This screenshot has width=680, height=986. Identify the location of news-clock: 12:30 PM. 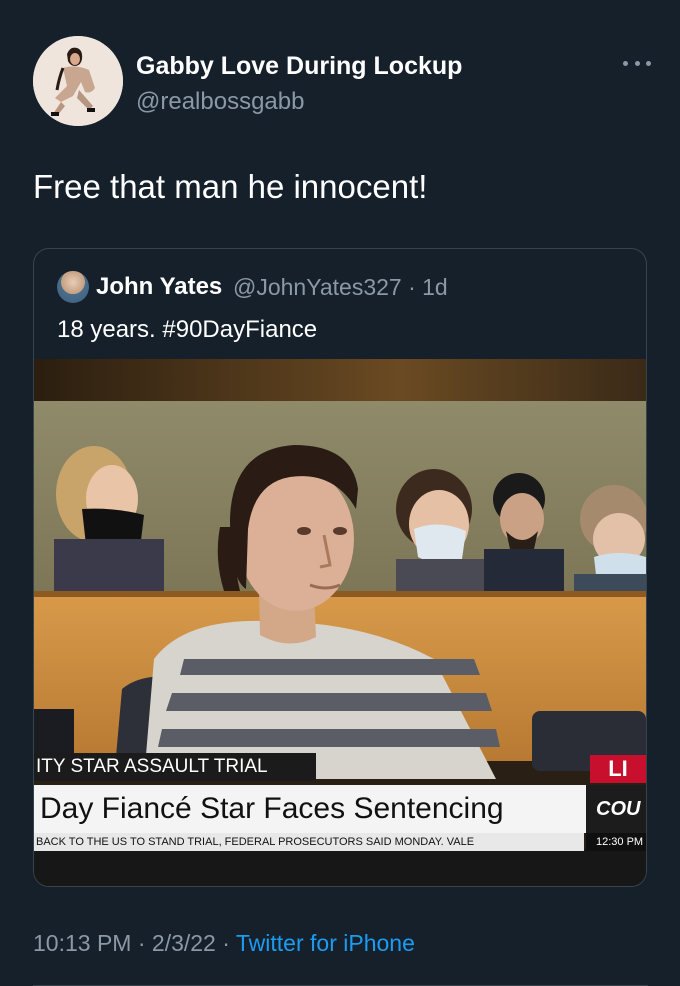
(616, 842).